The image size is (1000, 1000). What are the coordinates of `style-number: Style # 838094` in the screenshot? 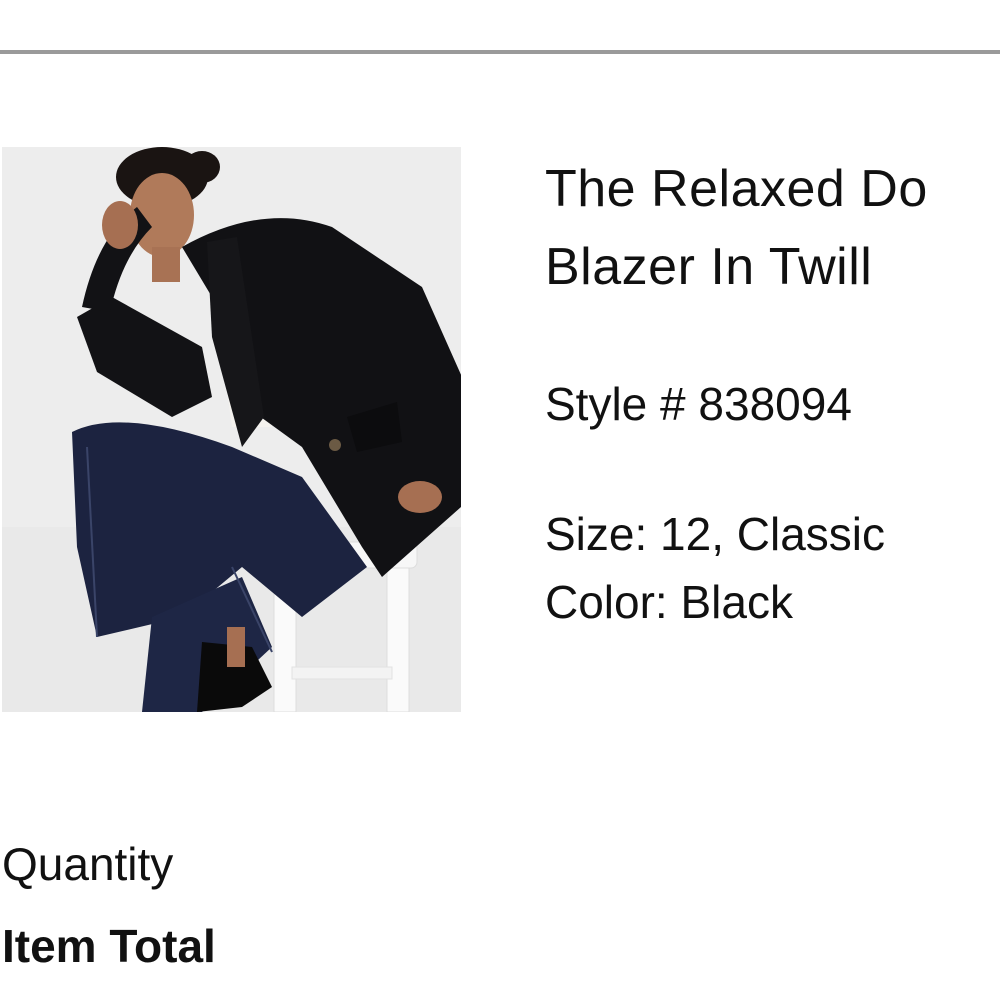 It's located at (698, 404).